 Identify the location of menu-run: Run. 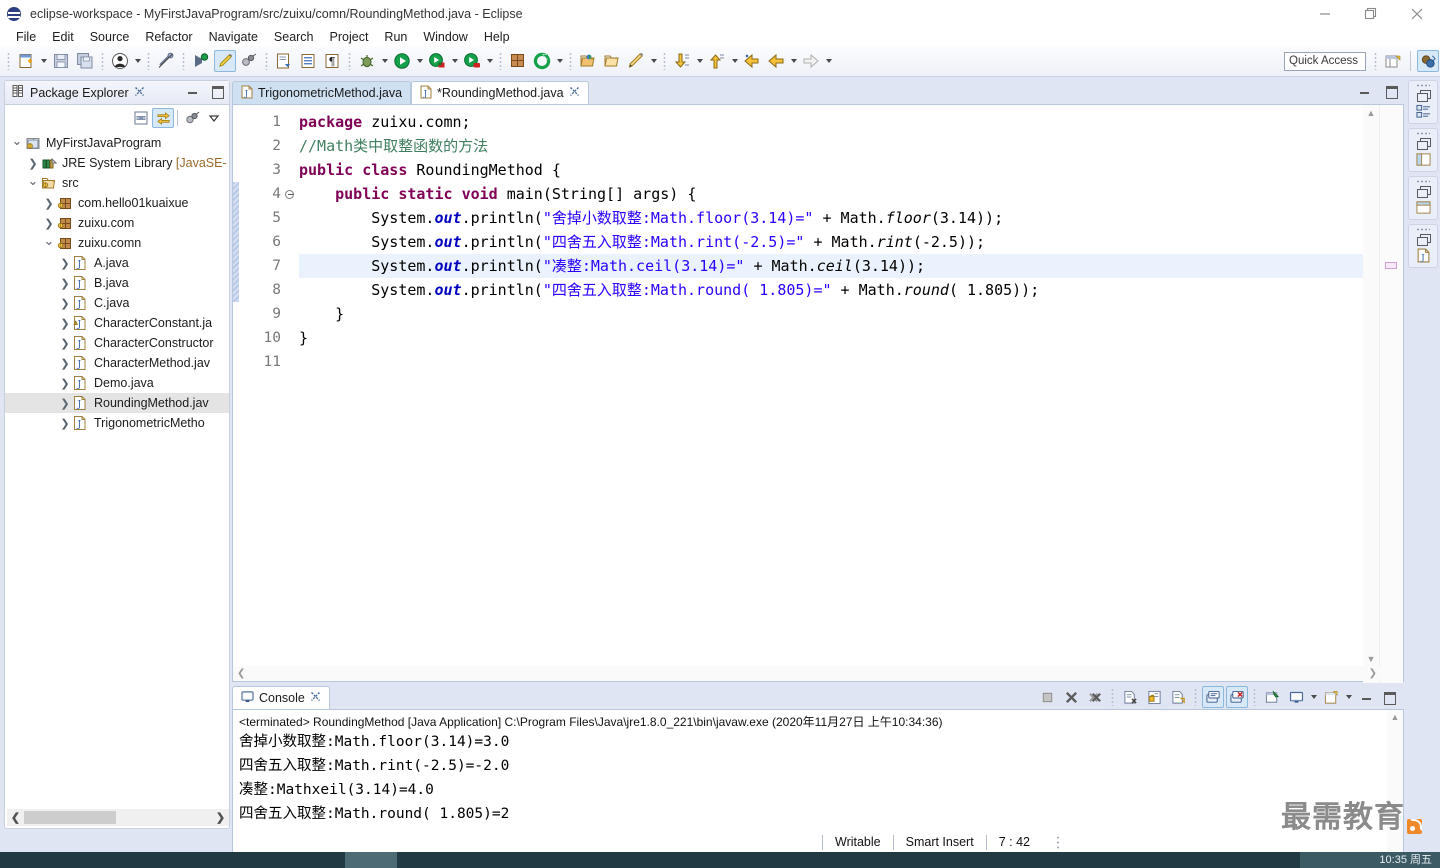
(395, 37).